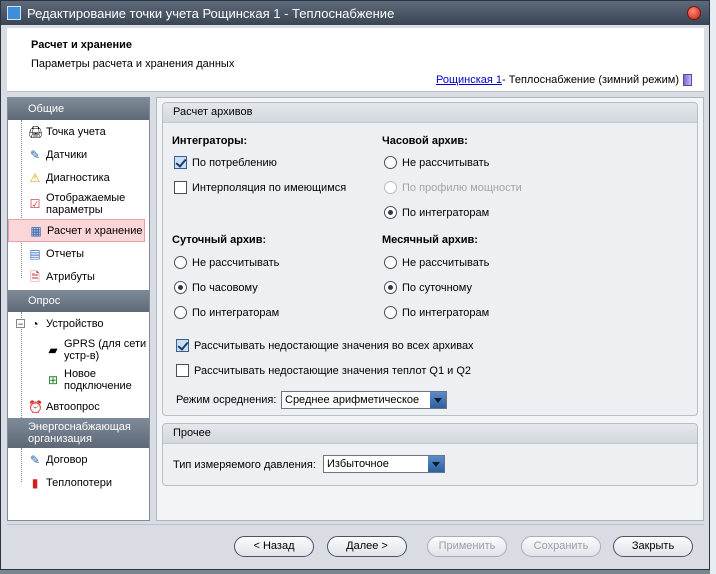  I want to click on by-consumption-checkbox: По потреблению, so click(225, 162).